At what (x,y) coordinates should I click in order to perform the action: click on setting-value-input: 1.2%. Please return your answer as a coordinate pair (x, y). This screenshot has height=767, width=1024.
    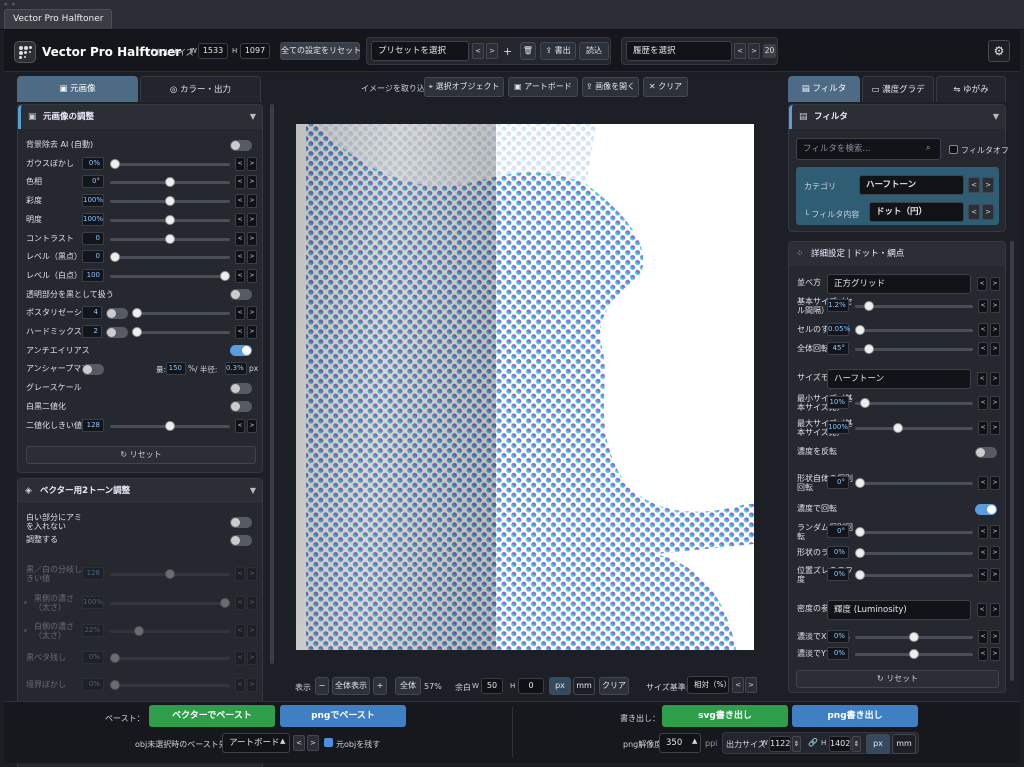
    Looking at the image, I should click on (838, 305).